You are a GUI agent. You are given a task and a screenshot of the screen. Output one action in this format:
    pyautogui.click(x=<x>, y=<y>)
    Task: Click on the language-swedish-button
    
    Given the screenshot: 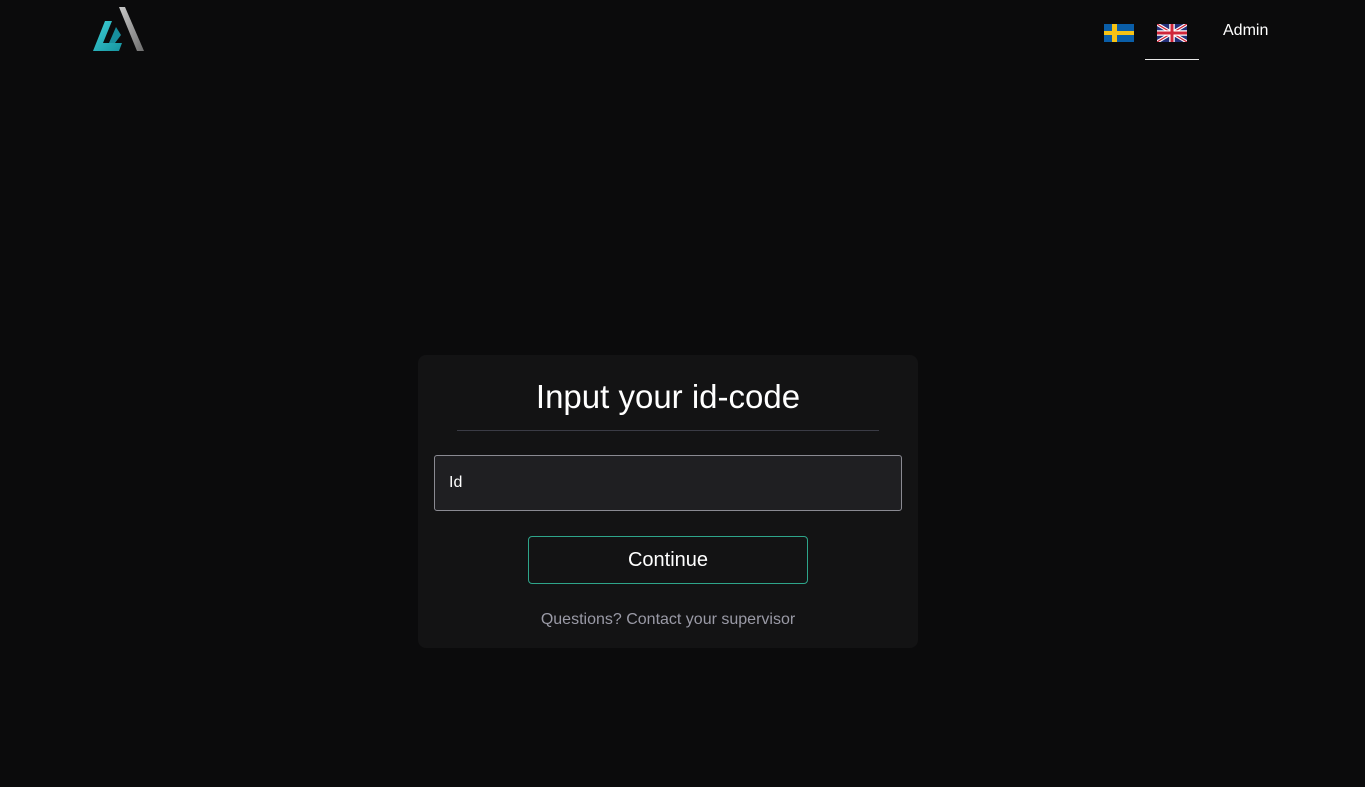 What is the action you would take?
    pyautogui.click(x=1119, y=33)
    